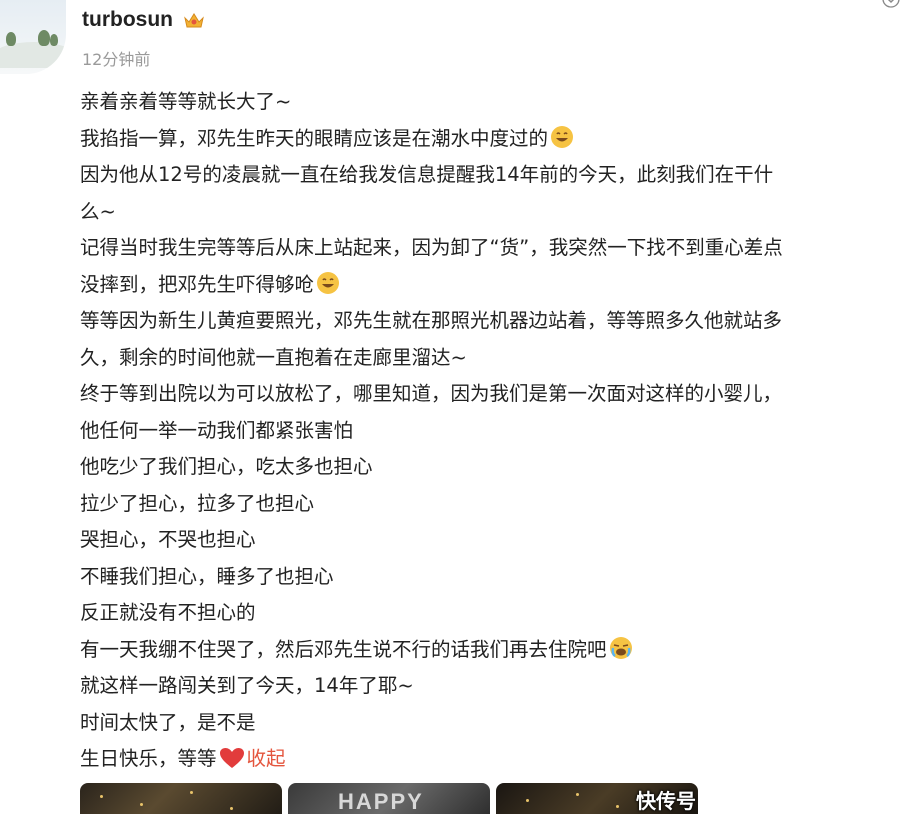  Describe the element at coordinates (666, 801) in the screenshot. I see `watermark: 快传号` at that location.